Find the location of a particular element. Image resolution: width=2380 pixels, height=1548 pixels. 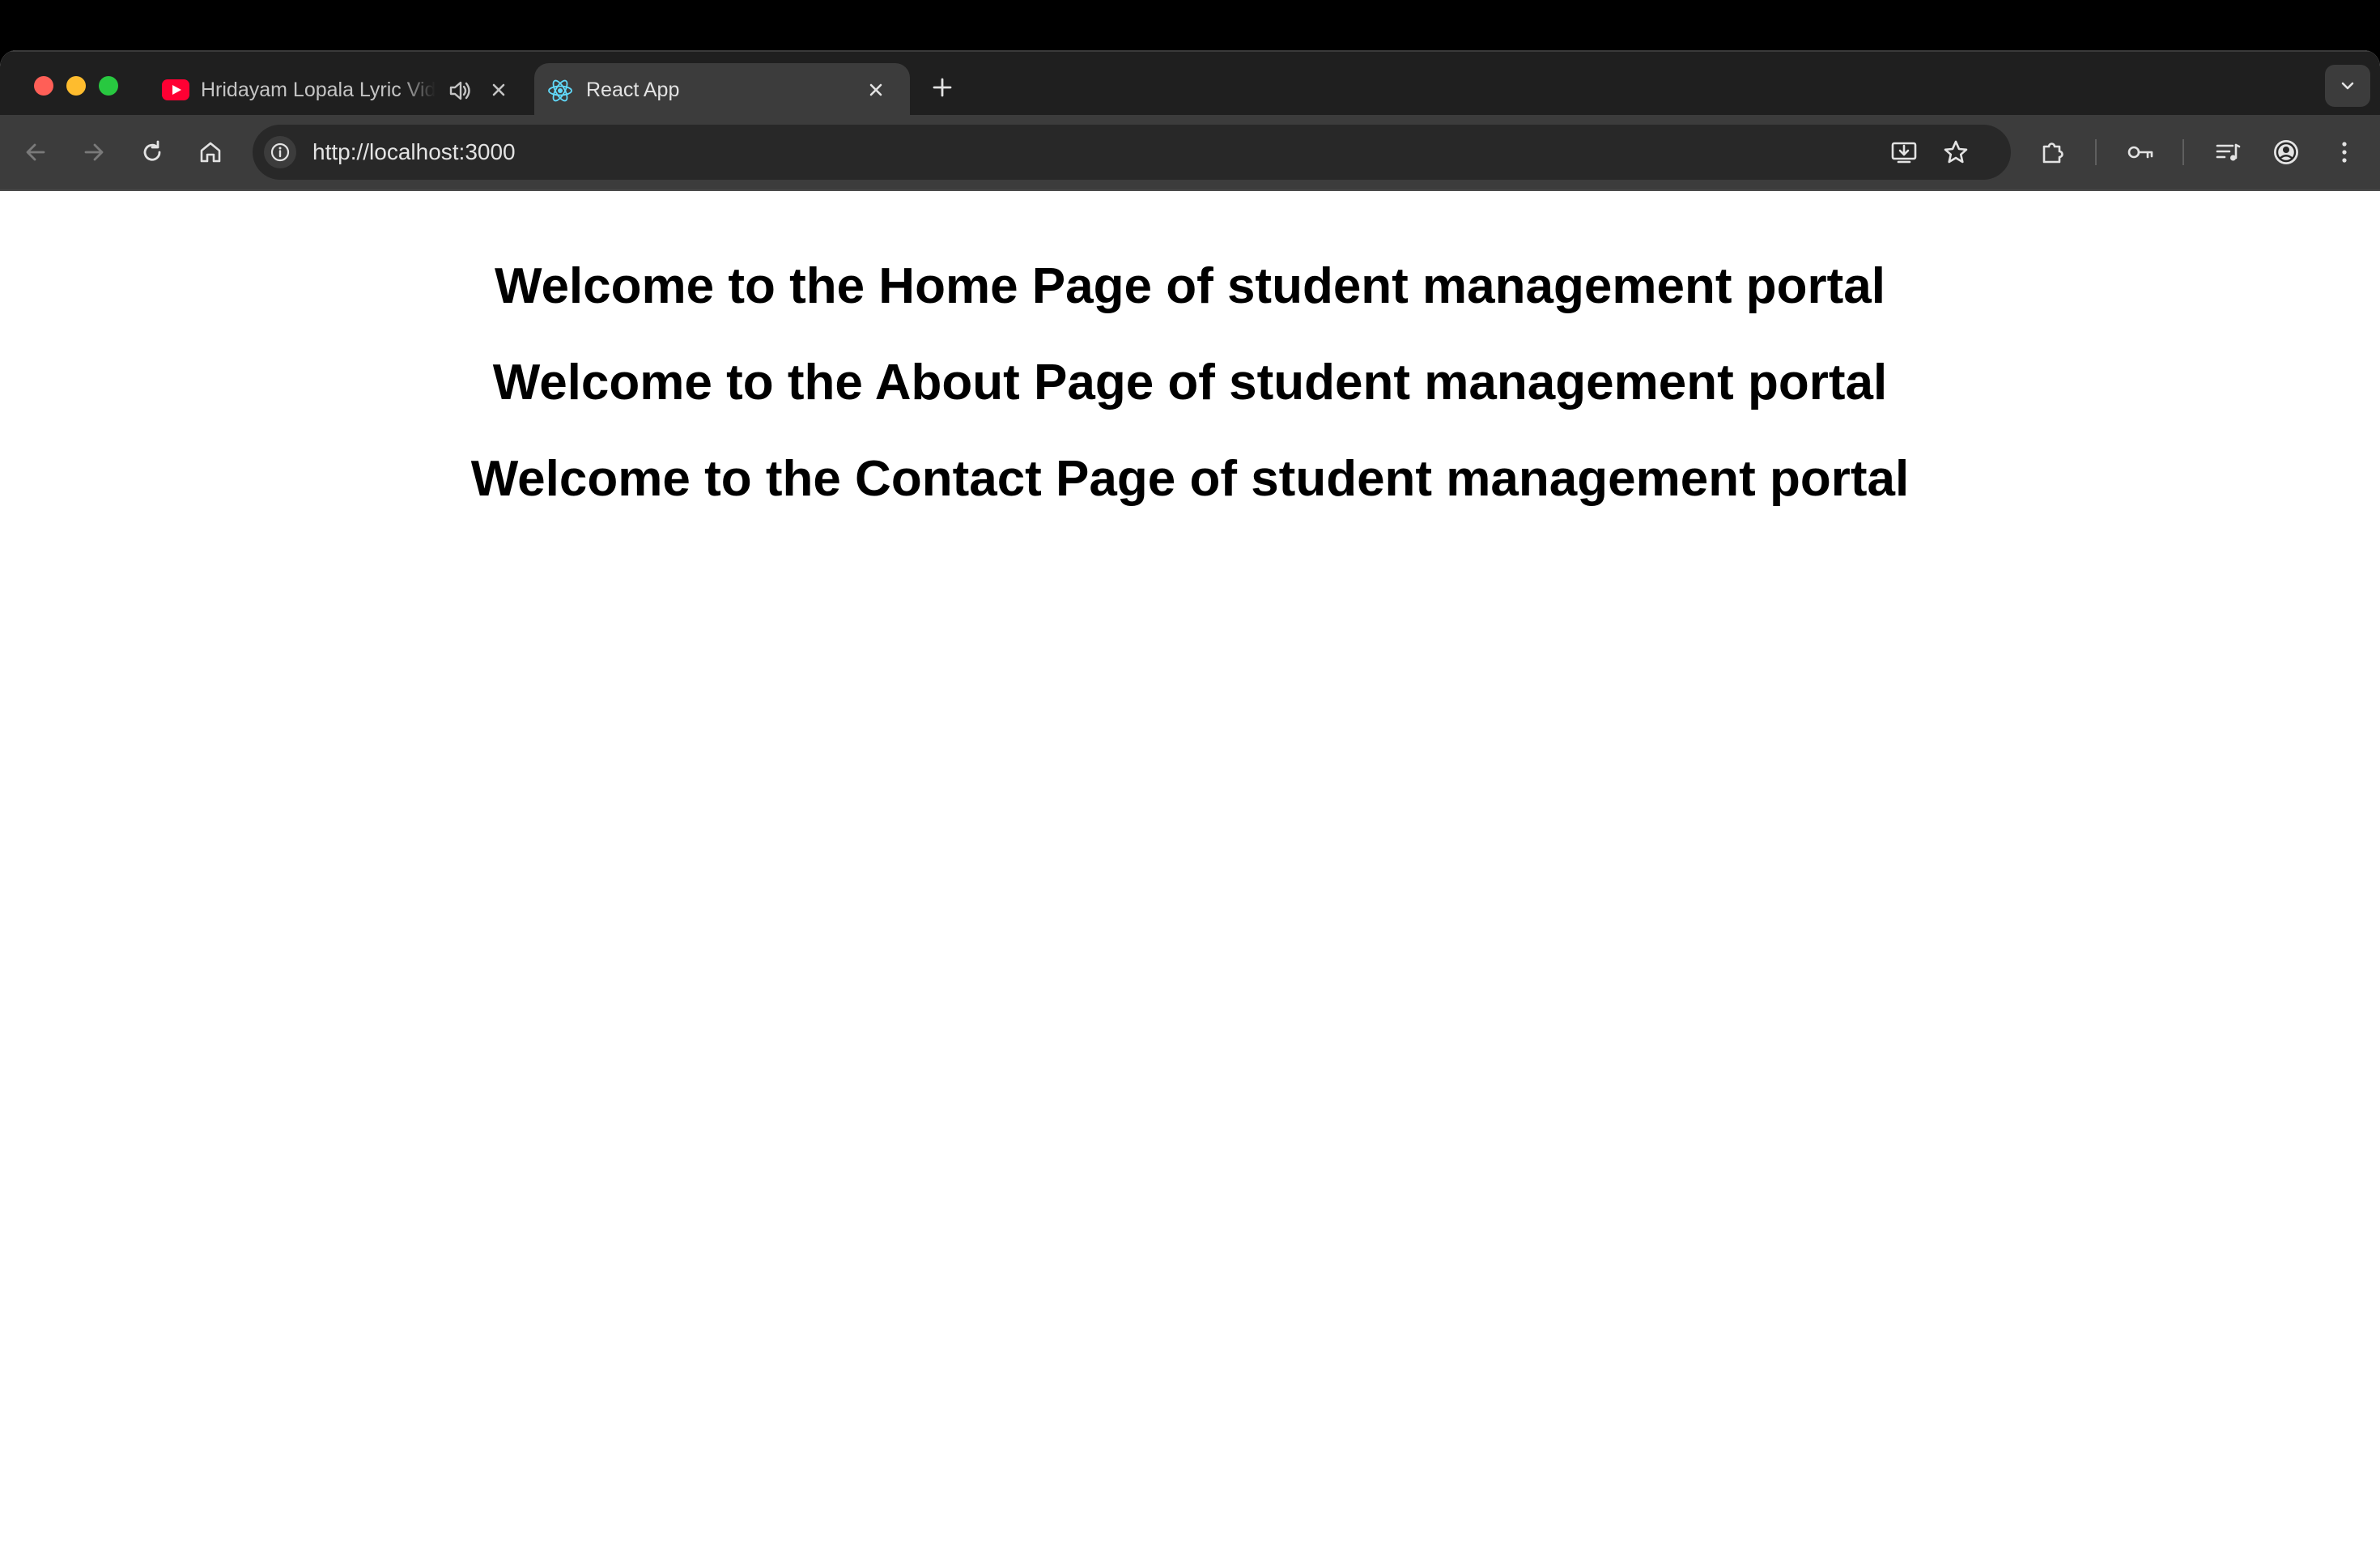

maximize-window-button is located at coordinates (108, 86).